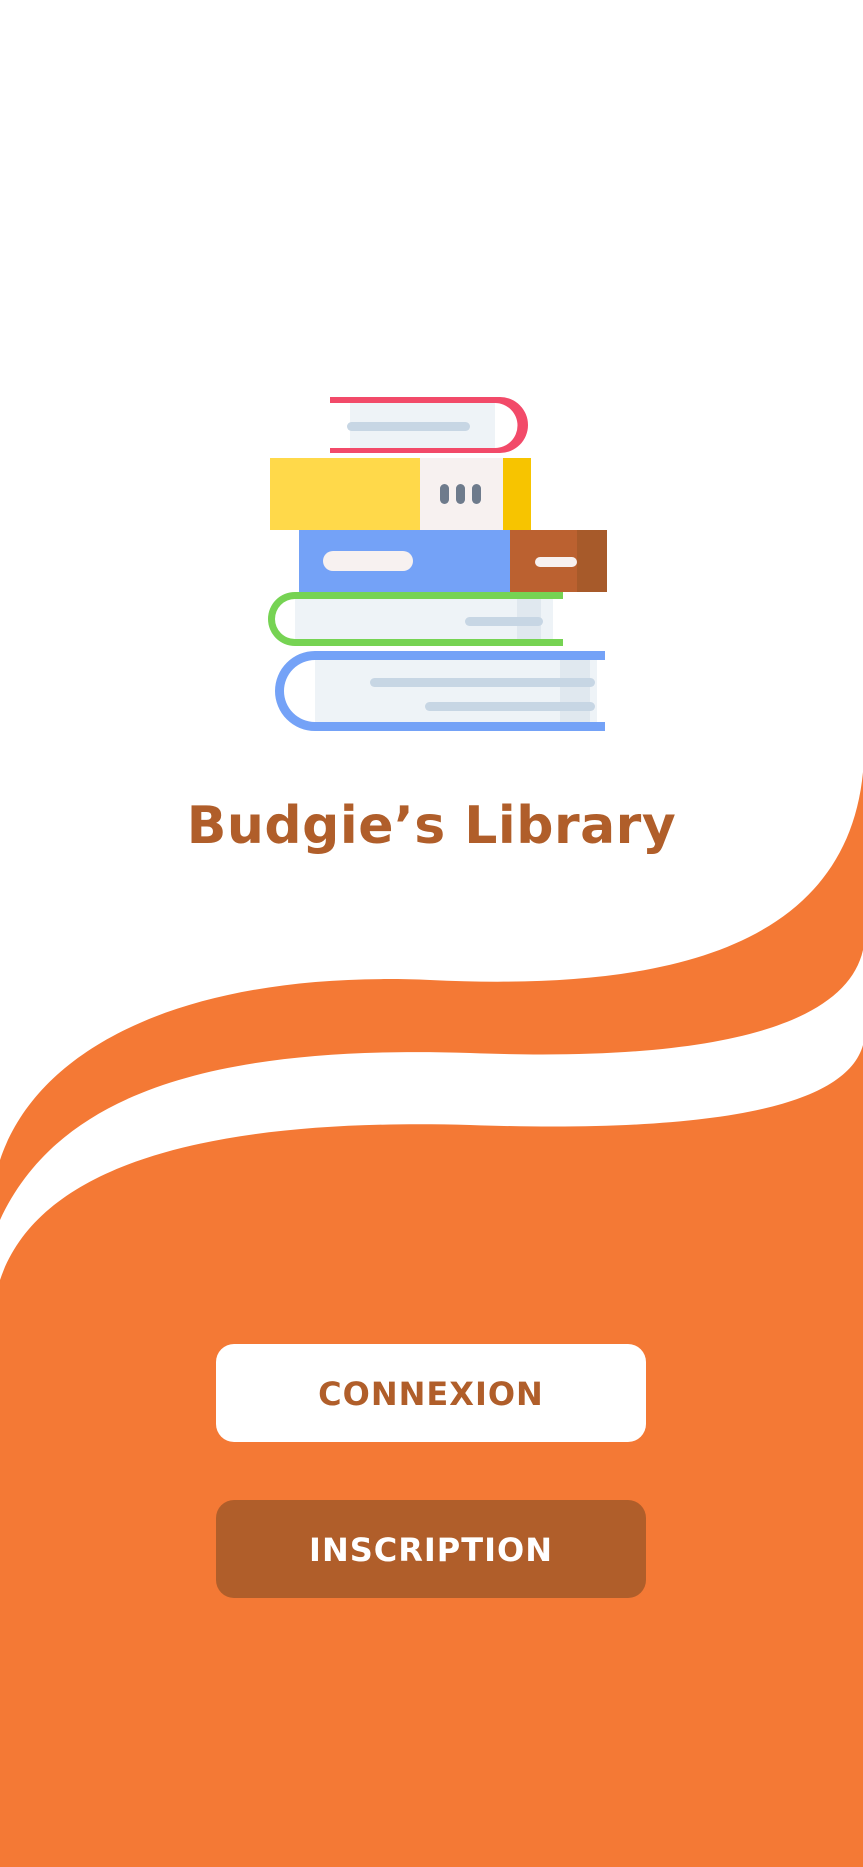 The width and height of the screenshot is (863, 1867). Describe the element at coordinates (437, 564) in the screenshot. I see `books-stack-icon` at that location.